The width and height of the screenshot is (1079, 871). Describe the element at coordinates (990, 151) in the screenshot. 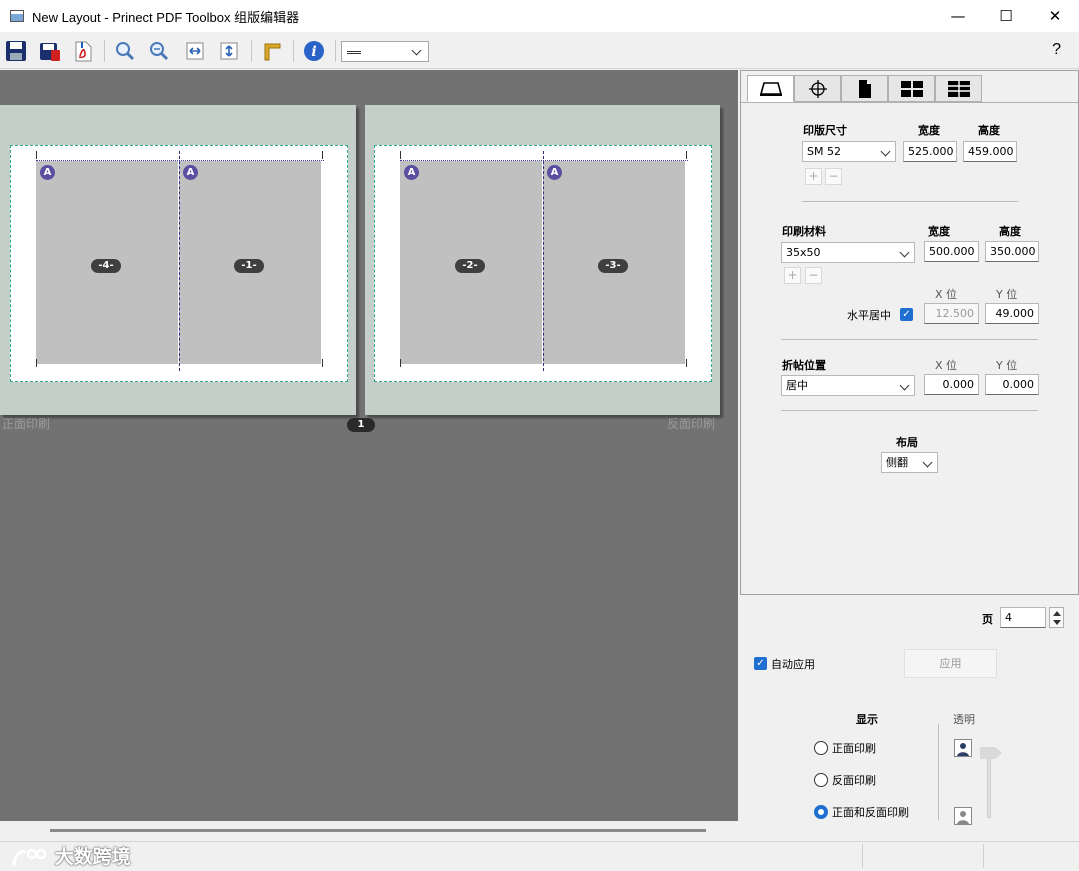

I see `plate-height-field: 459.000` at that location.